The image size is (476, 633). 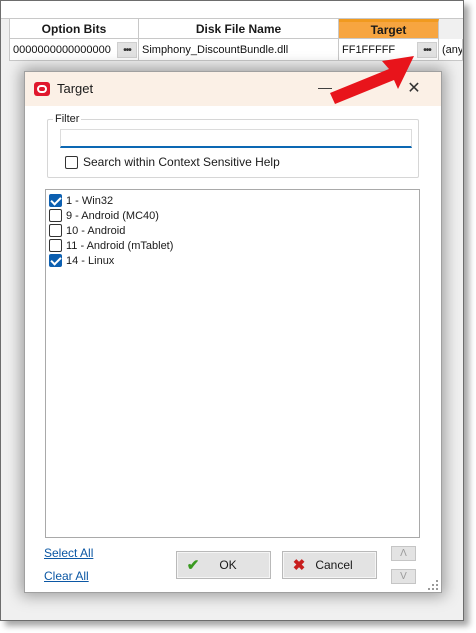 What do you see at coordinates (232, 10) in the screenshot?
I see `grid-top-row` at bounding box center [232, 10].